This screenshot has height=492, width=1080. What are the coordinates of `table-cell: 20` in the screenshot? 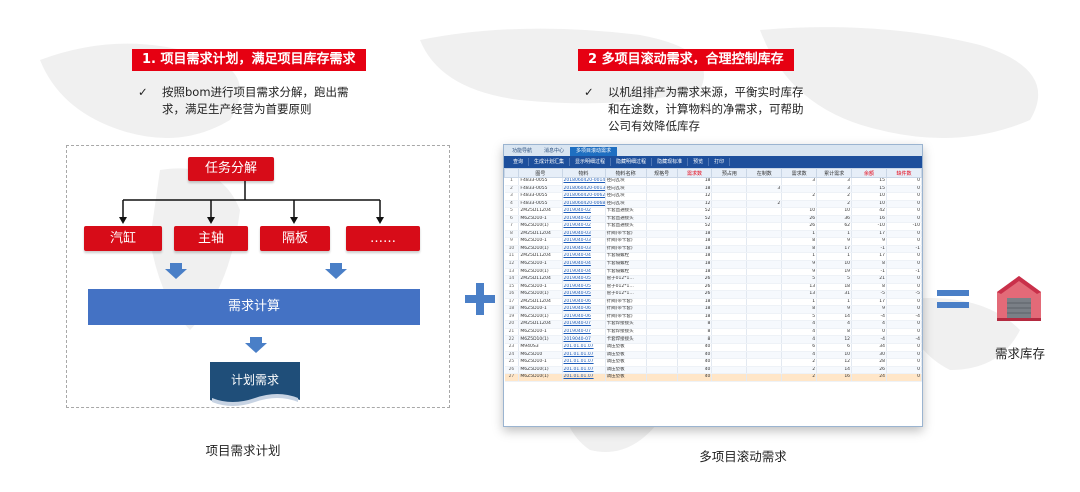 It's located at (512, 324).